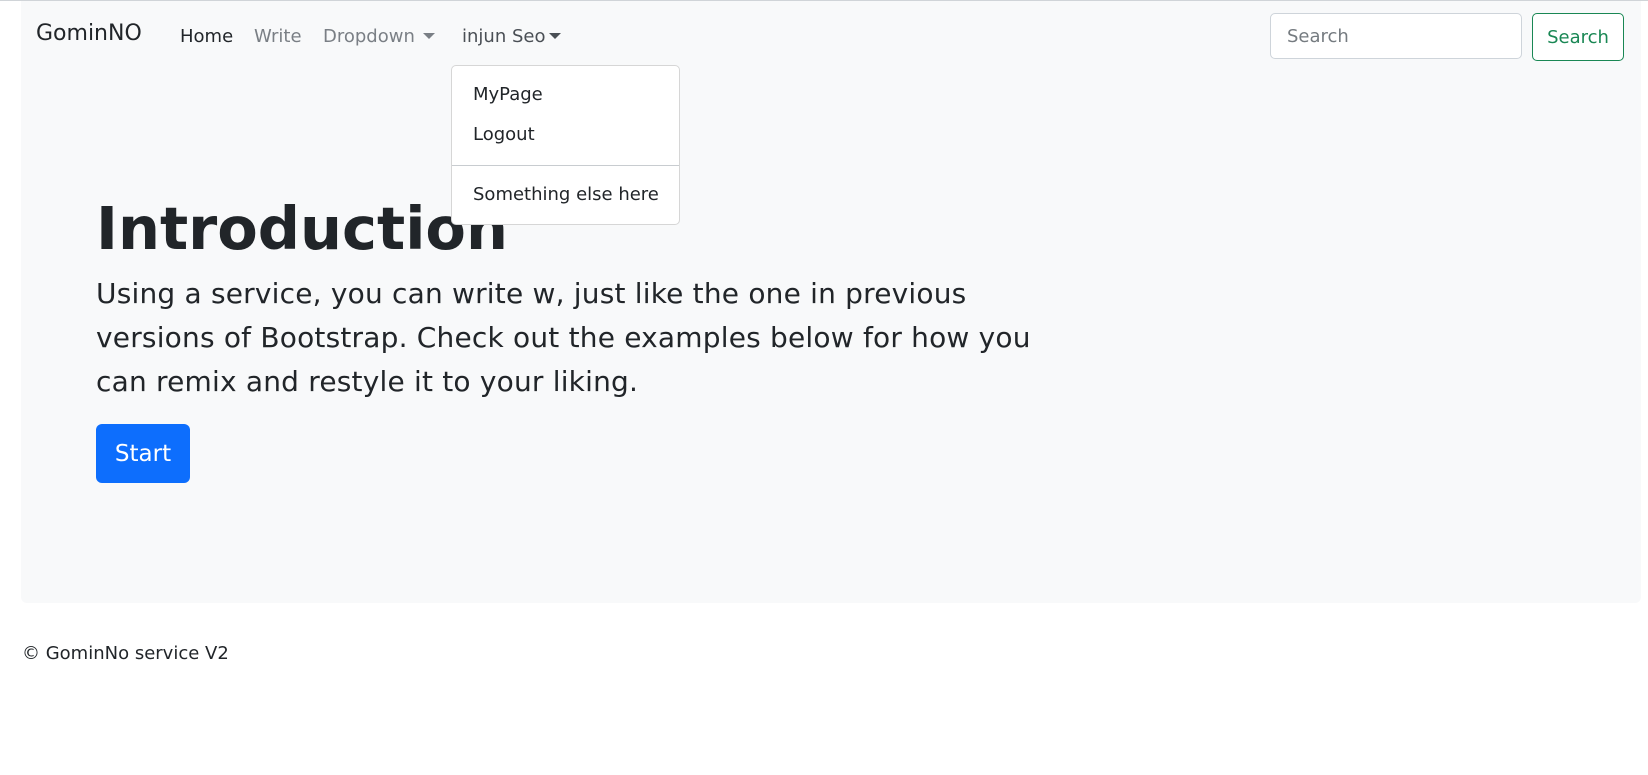  Describe the element at coordinates (504, 36) in the screenshot. I see `nav-user-label: injun Seo` at that location.